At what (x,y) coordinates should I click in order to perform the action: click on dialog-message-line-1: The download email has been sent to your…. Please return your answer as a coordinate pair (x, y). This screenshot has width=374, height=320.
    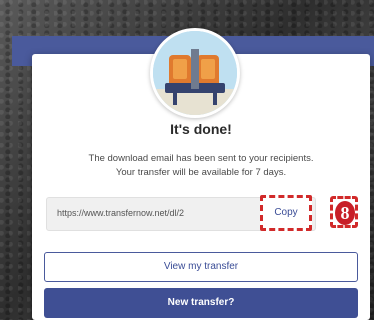
    Looking at the image, I should click on (201, 158).